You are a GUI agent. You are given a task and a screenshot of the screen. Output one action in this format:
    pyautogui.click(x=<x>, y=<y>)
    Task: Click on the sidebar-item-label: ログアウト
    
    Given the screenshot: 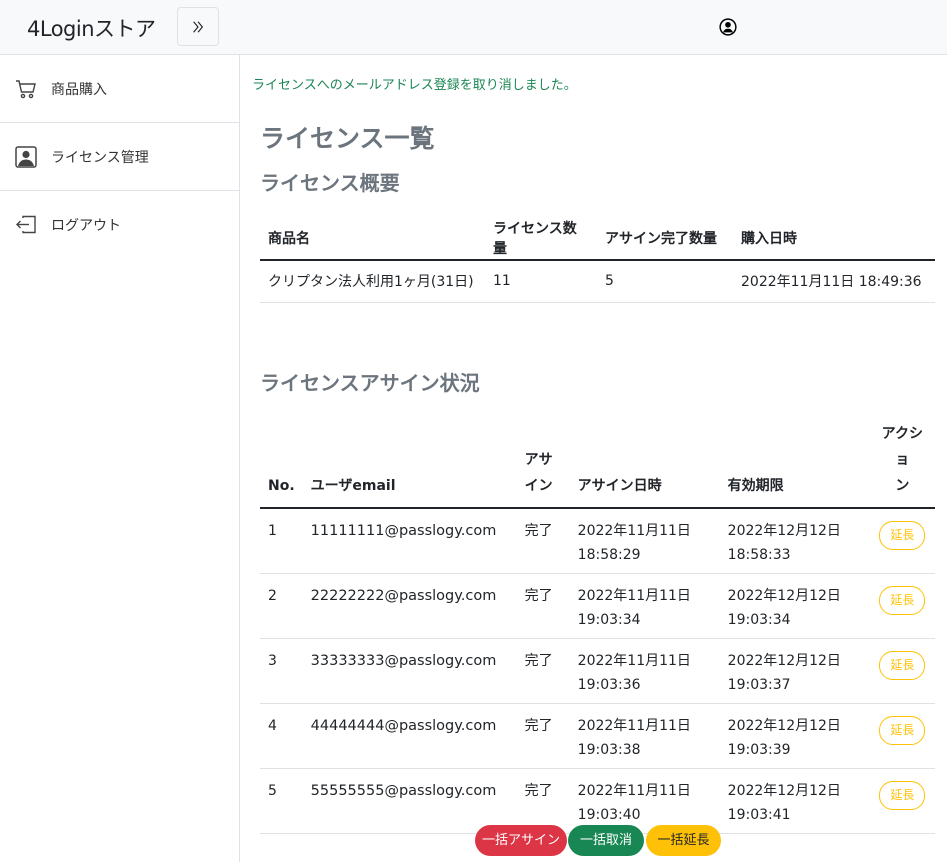 What is the action you would take?
    pyautogui.click(x=86, y=226)
    